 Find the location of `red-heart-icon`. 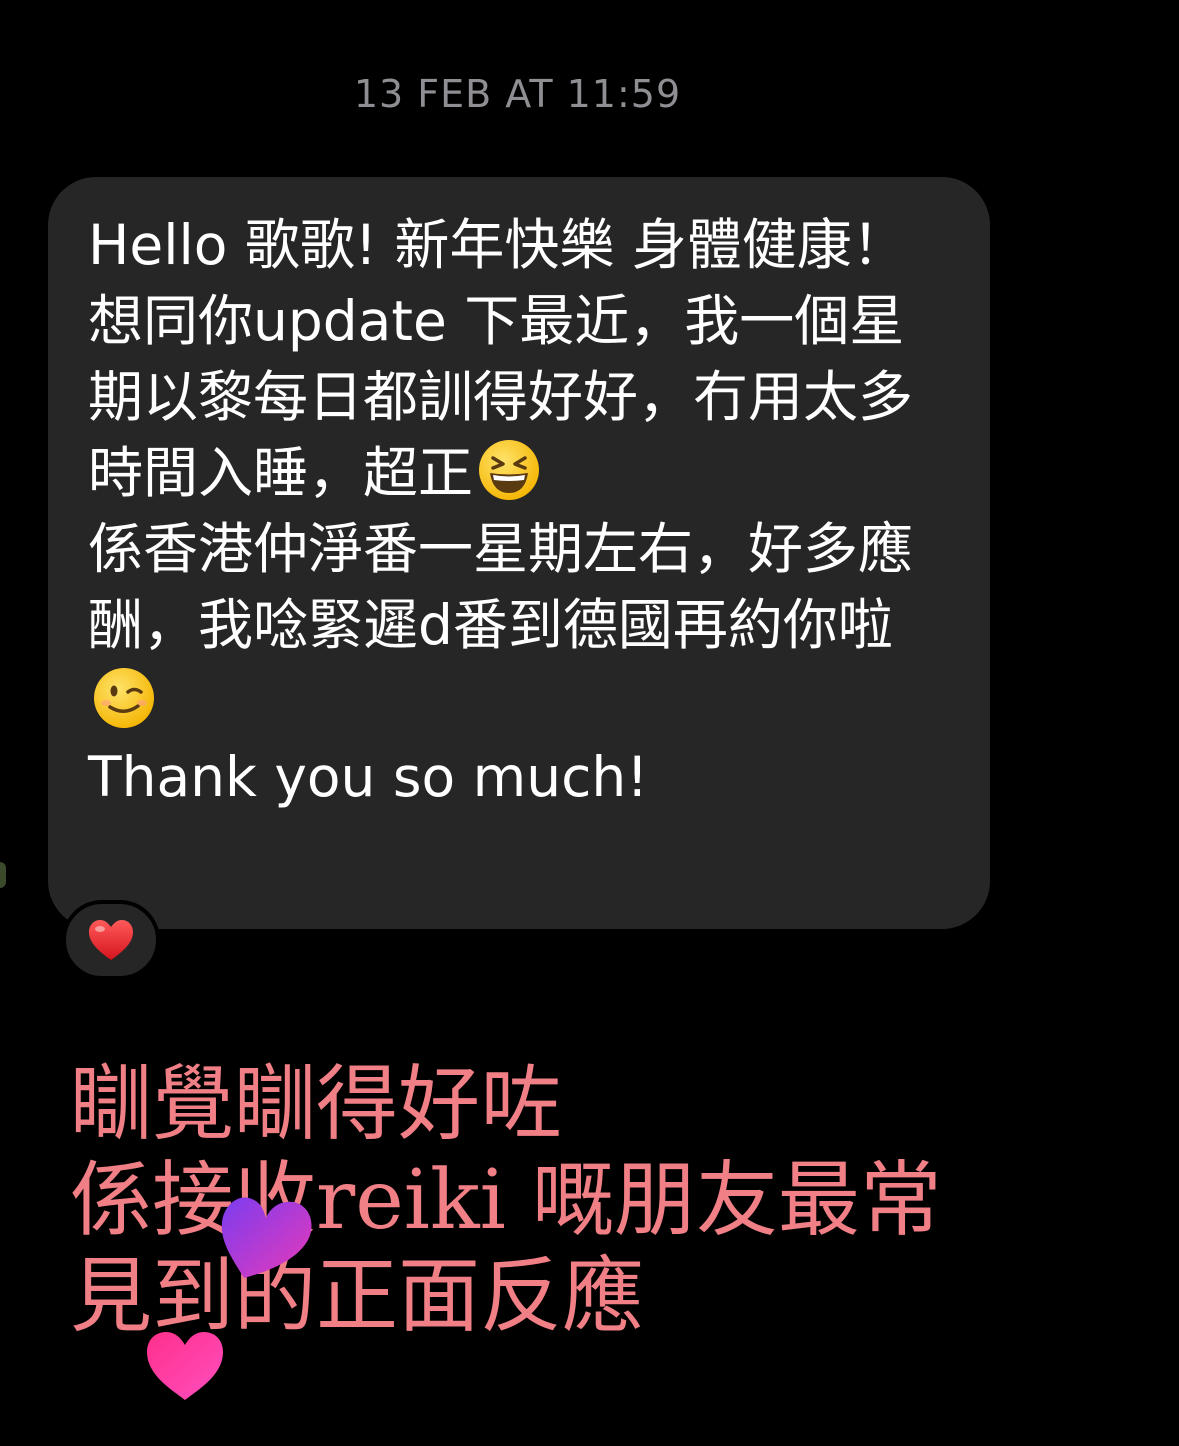

red-heart-icon is located at coordinates (111, 940).